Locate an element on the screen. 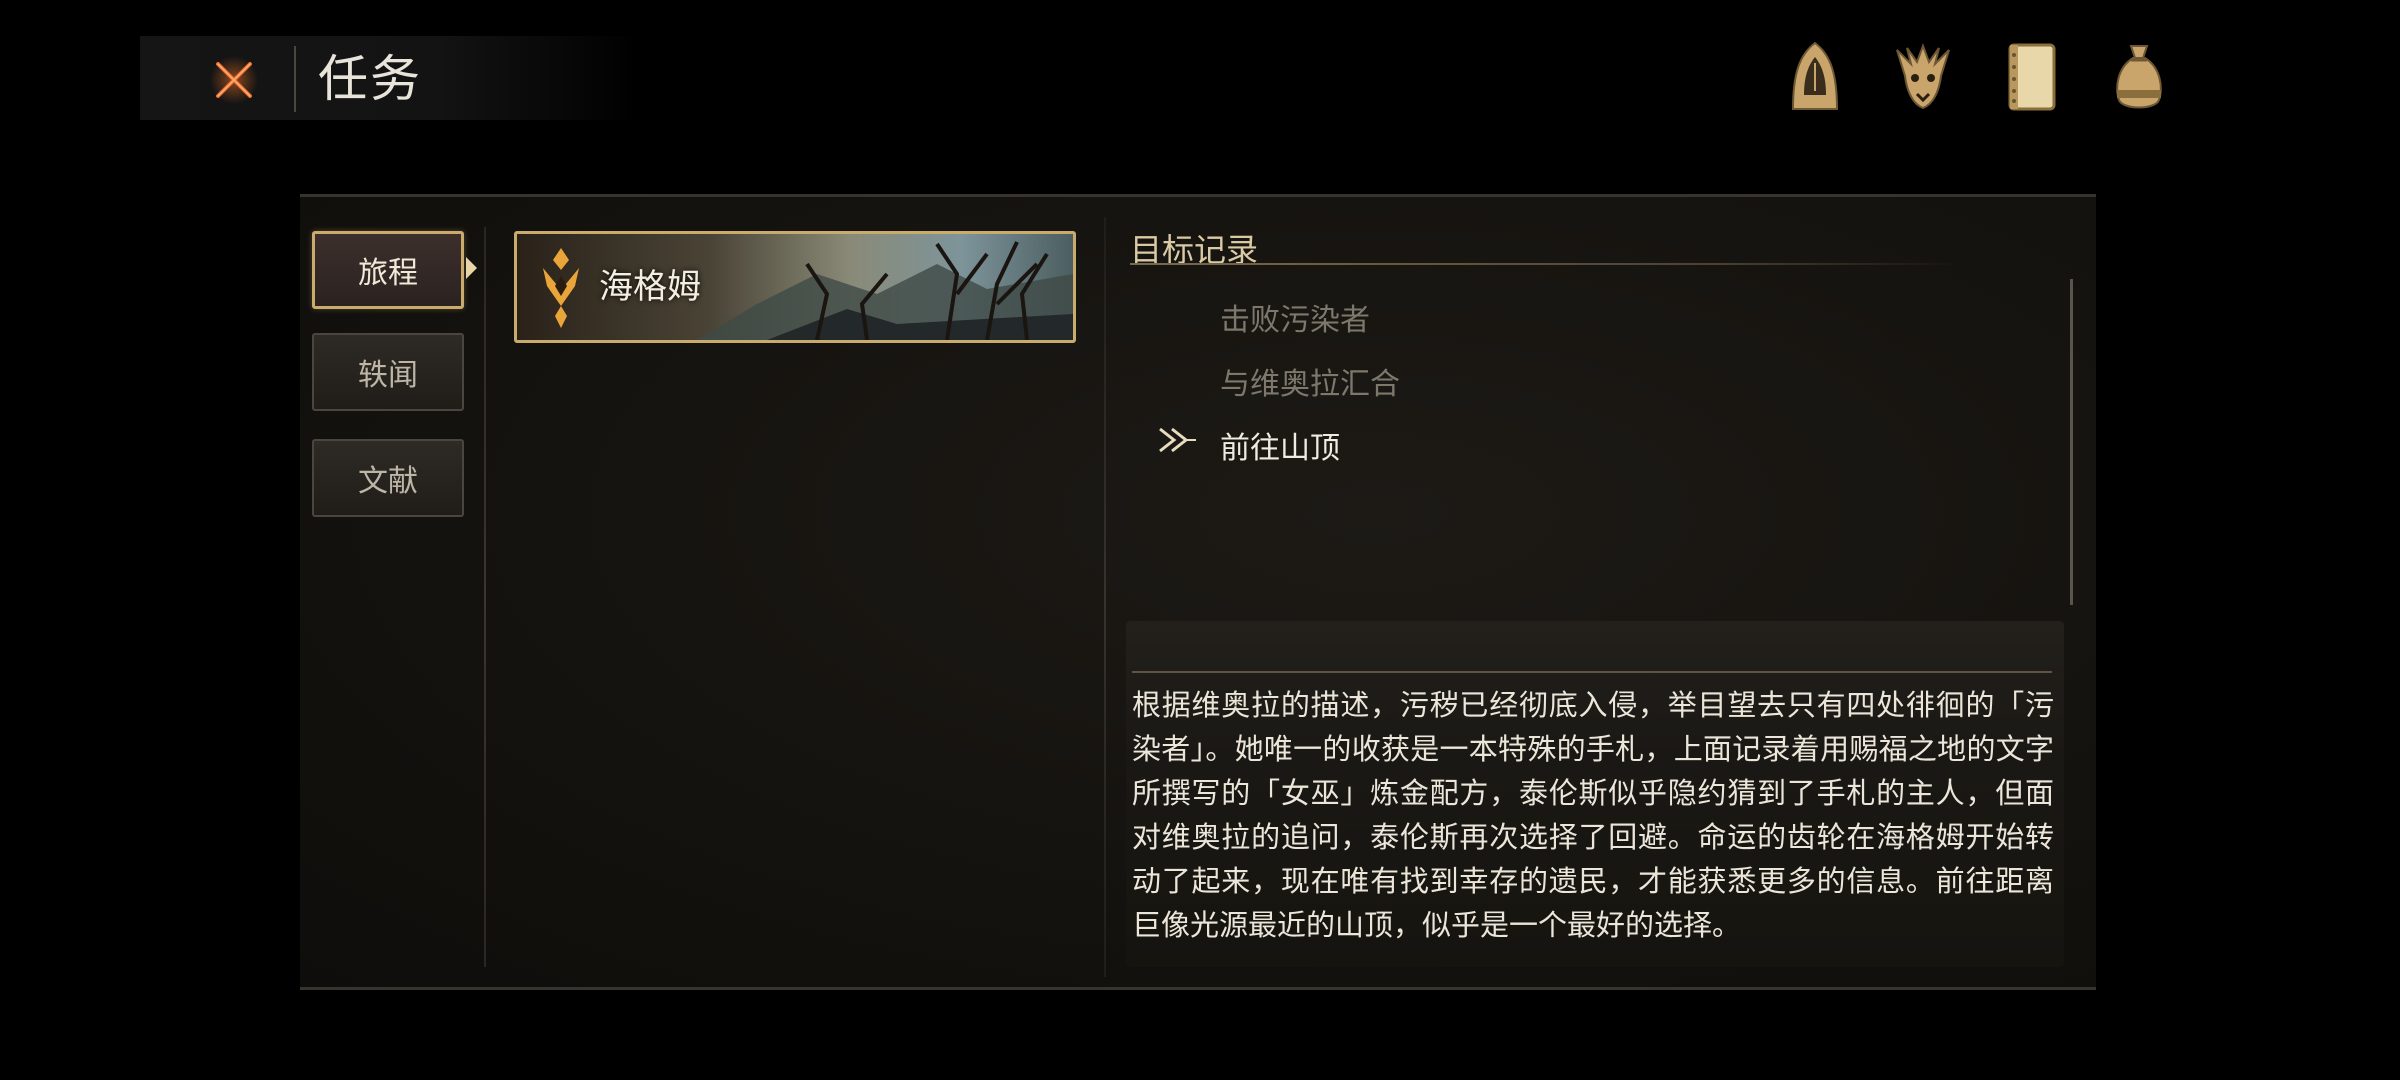 This screenshot has width=2400, height=1080. hooded-figure-icon is located at coordinates (1815, 75).